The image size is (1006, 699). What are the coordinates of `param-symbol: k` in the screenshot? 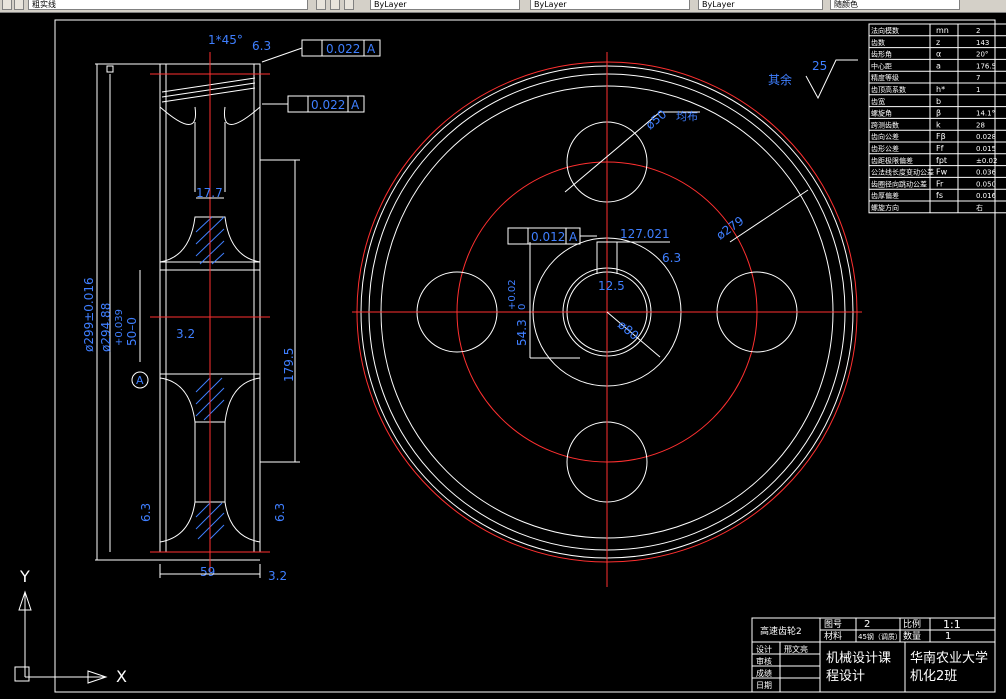 It's located at (938, 124).